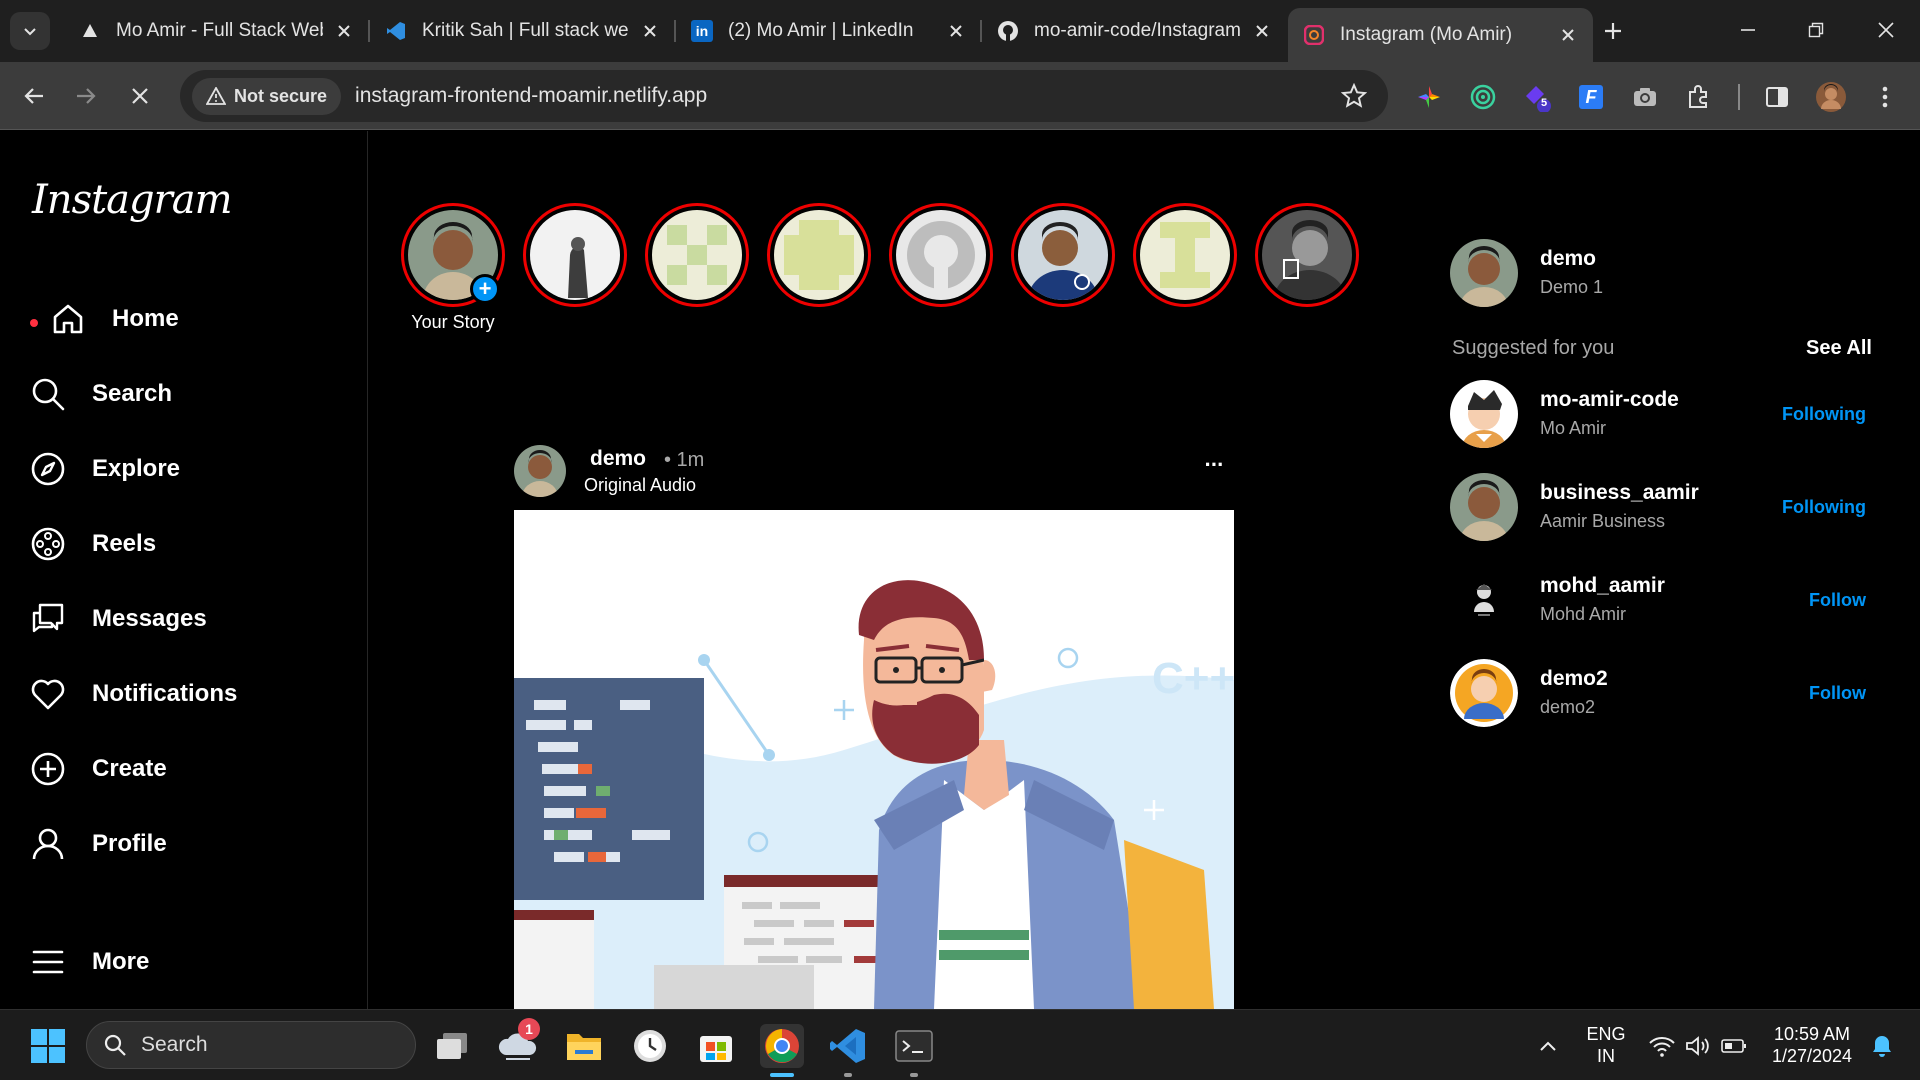 The width and height of the screenshot is (1920, 1080). I want to click on browser-tab: Kritik Sah | Full stack web, so click(523, 31).